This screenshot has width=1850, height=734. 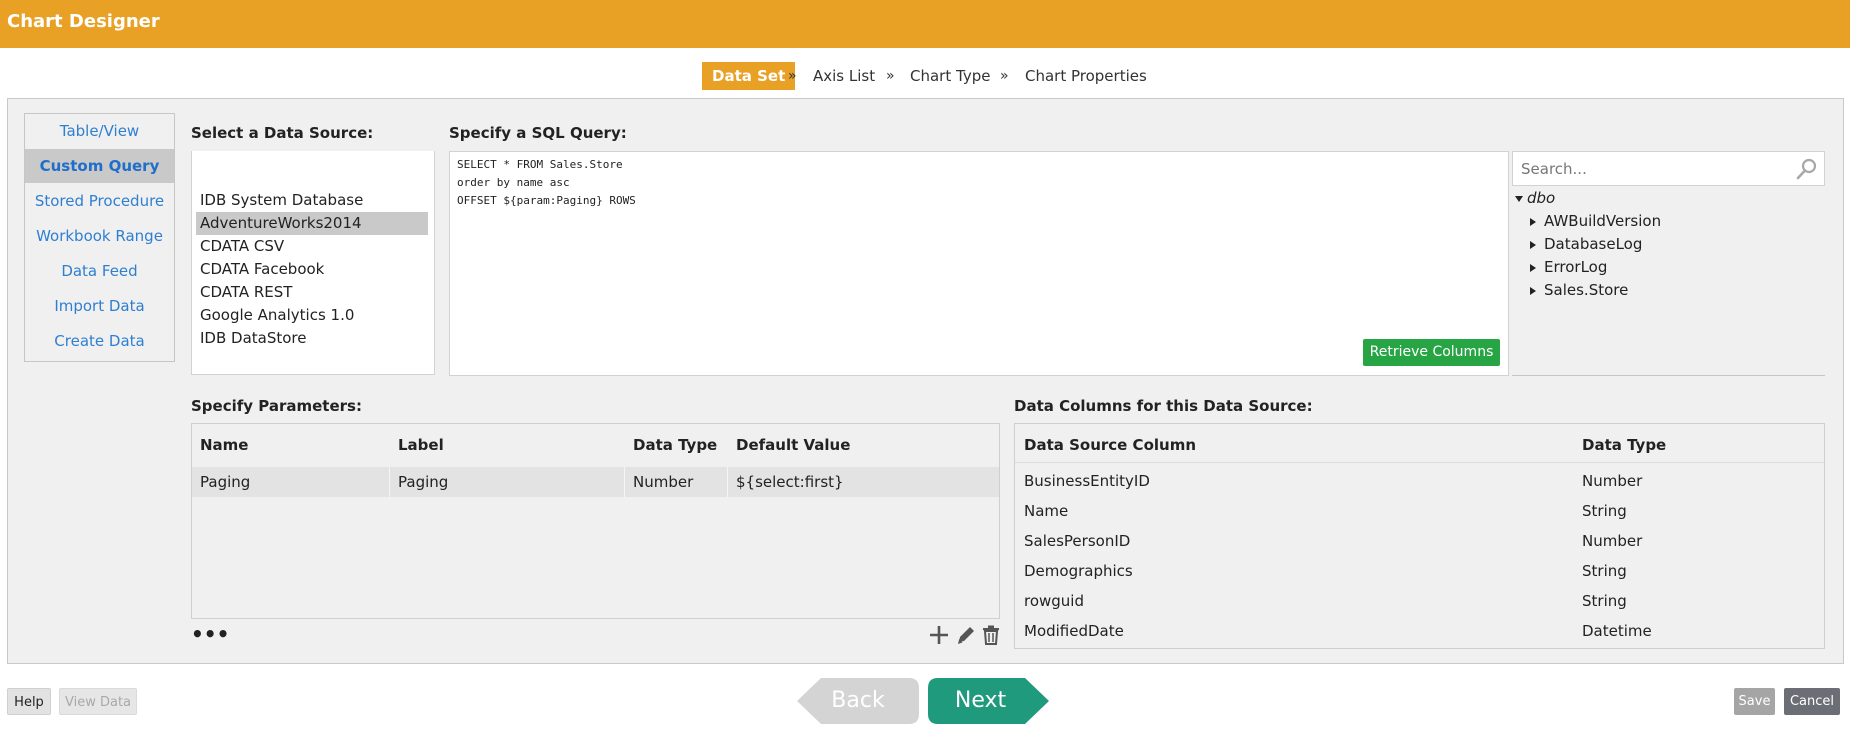 What do you see at coordinates (749, 76) in the screenshot?
I see `step-data-set: Data Set` at bounding box center [749, 76].